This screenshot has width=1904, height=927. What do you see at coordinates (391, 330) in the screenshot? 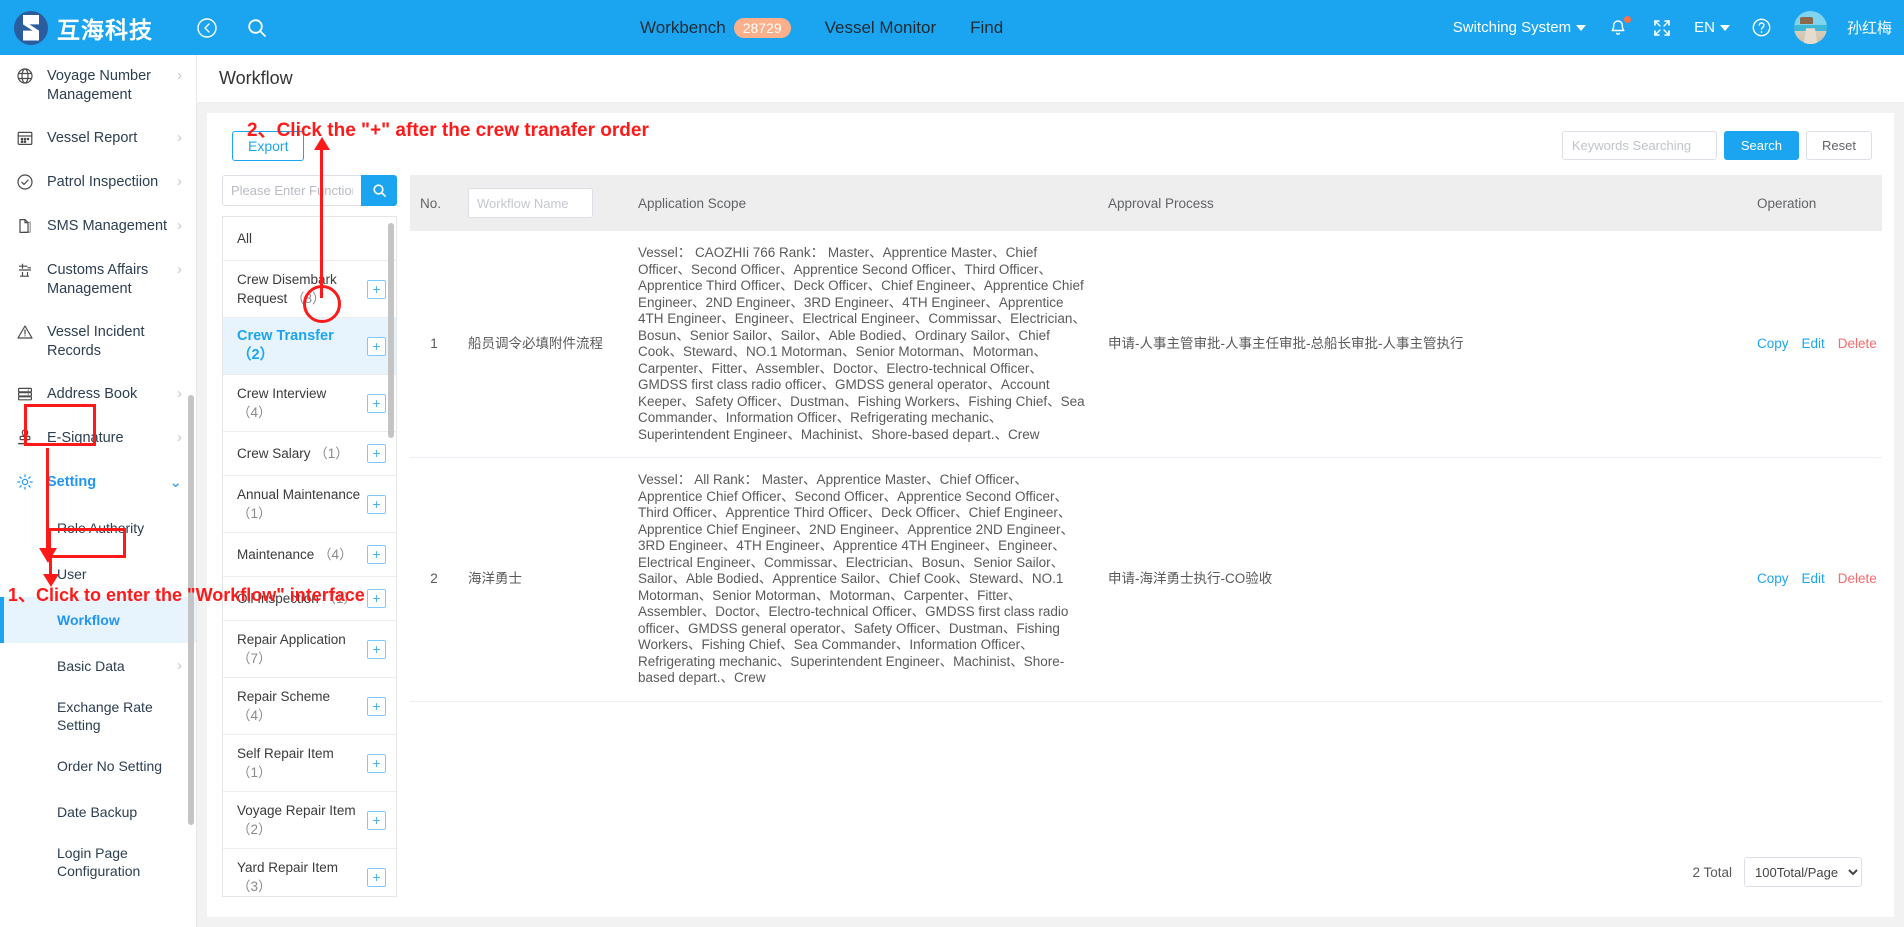
I see `function-list-scrollbar` at bounding box center [391, 330].